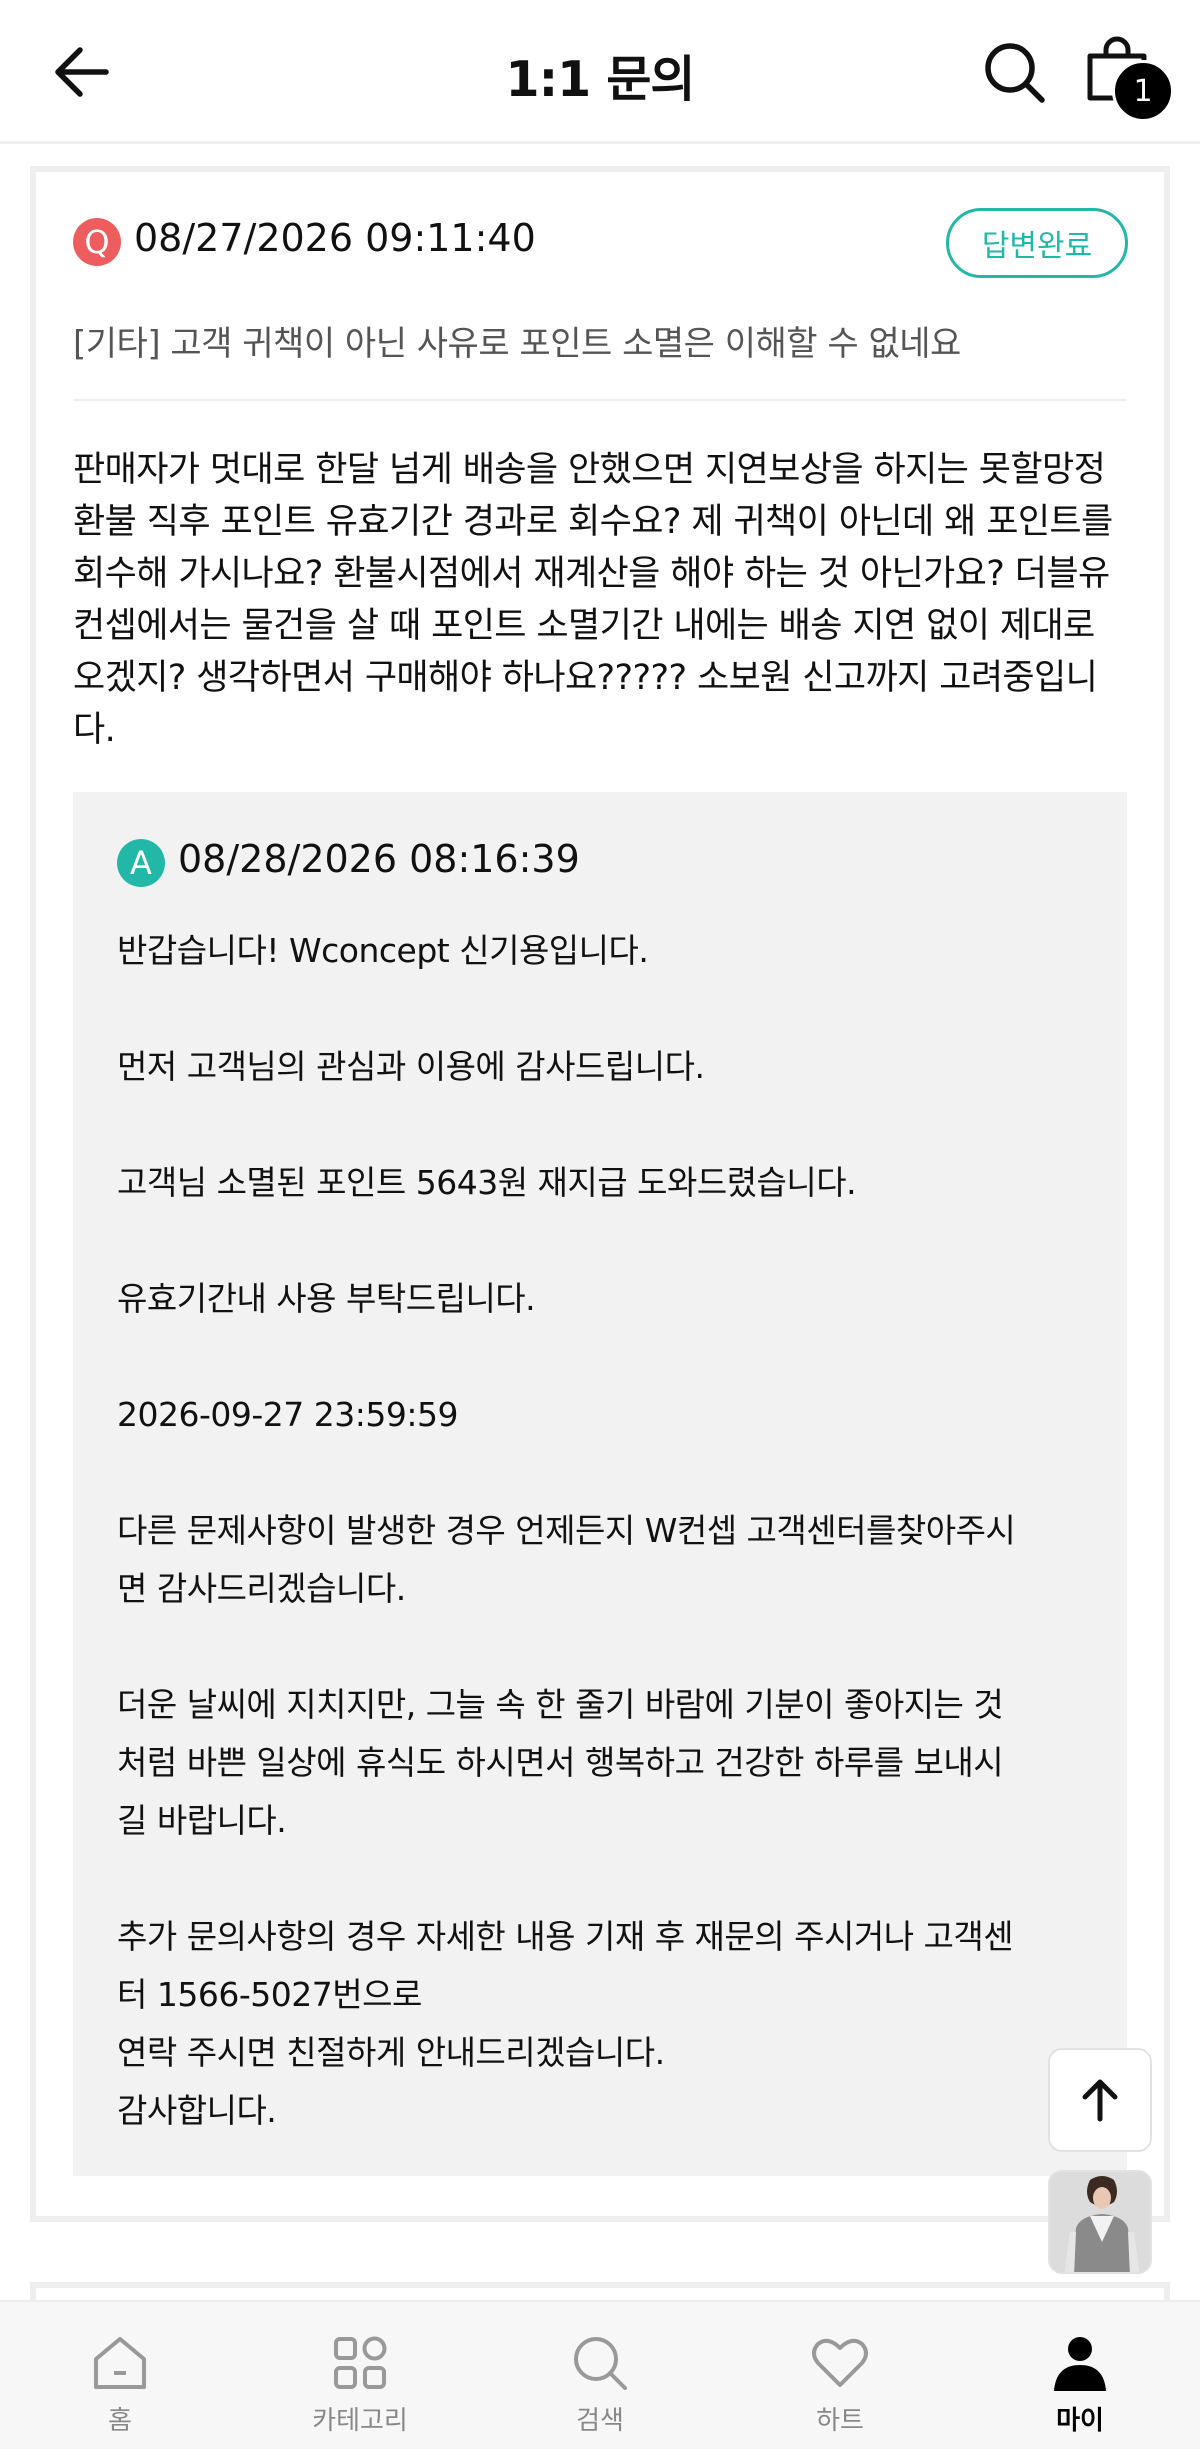 The image size is (1200, 2449). Describe the element at coordinates (487, 1182) in the screenshot. I see `answer-line: 고객님 소멸된 포인트 5643원 재지급 도와드렸습니다.` at that location.